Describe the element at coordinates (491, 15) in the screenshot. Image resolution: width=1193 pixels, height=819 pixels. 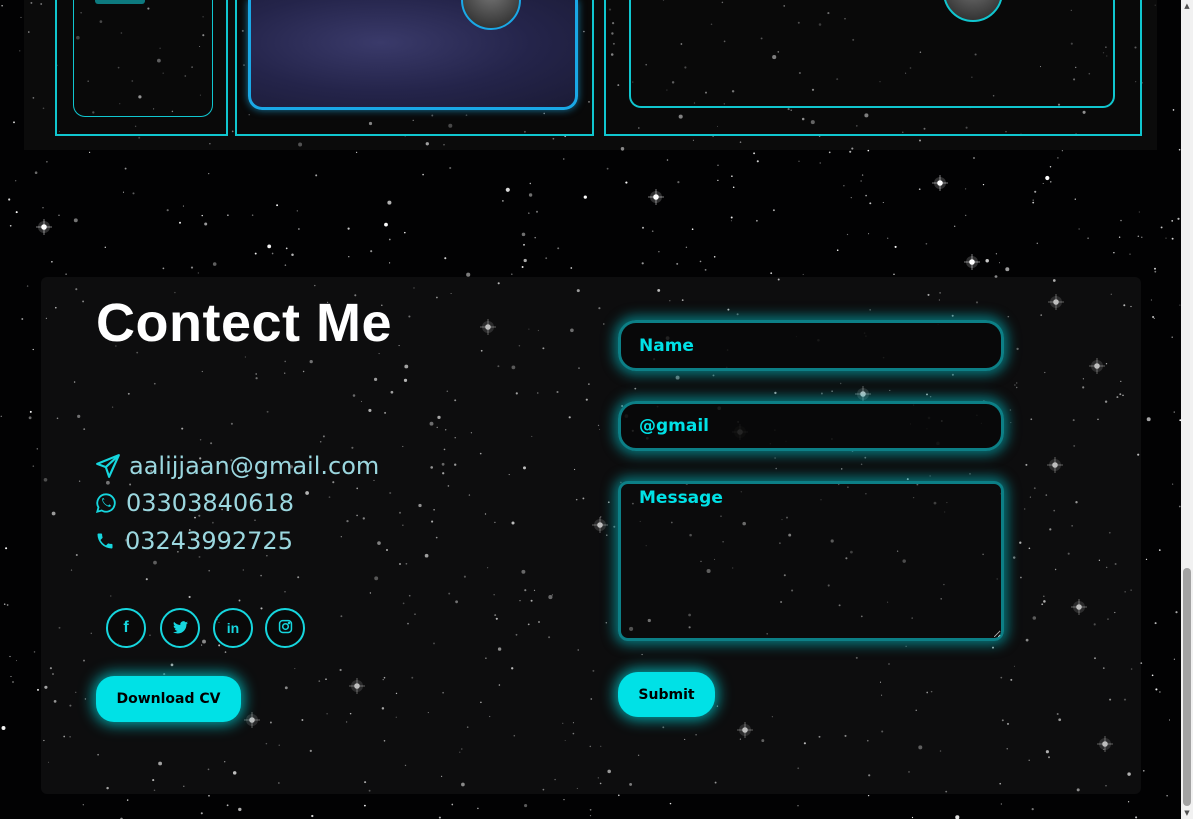
I see `project-card-2-avatar` at that location.